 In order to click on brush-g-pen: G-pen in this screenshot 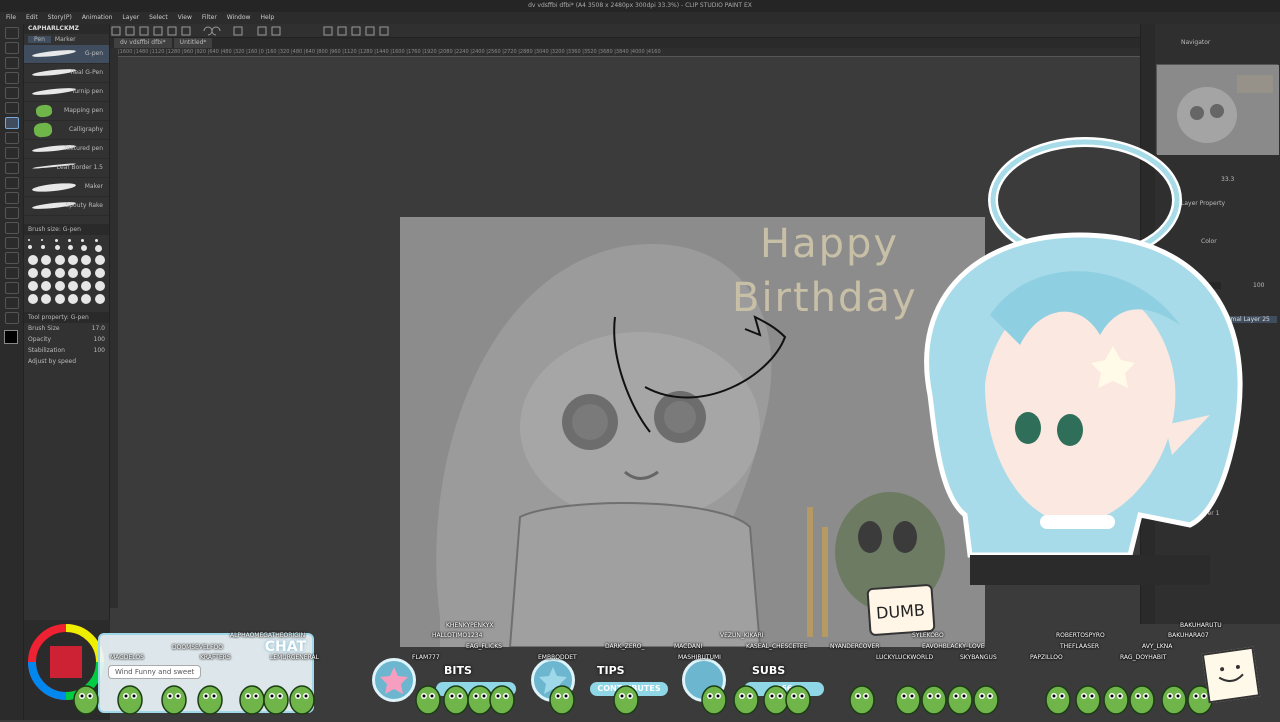, I will do `click(66, 54)`.